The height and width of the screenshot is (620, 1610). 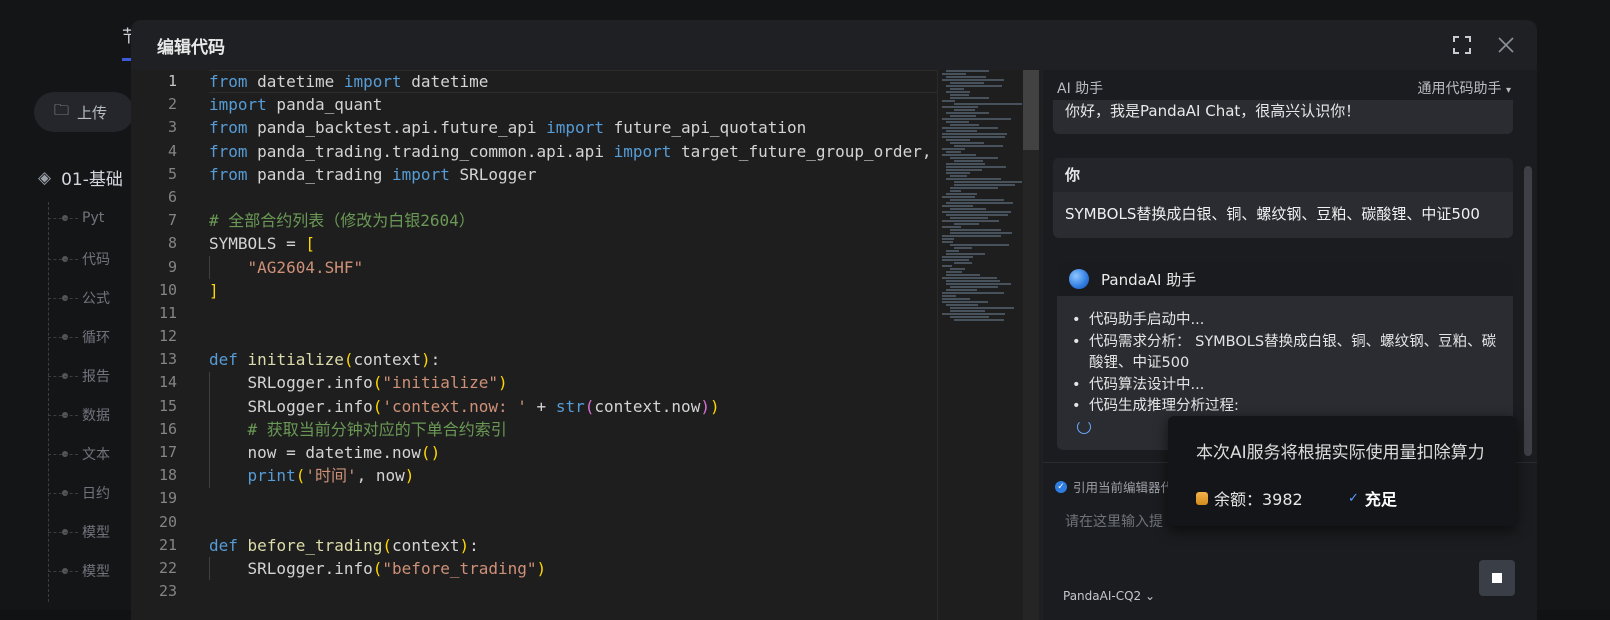 What do you see at coordinates (86, 493) in the screenshot?
I see `background-list-item: 日约` at bounding box center [86, 493].